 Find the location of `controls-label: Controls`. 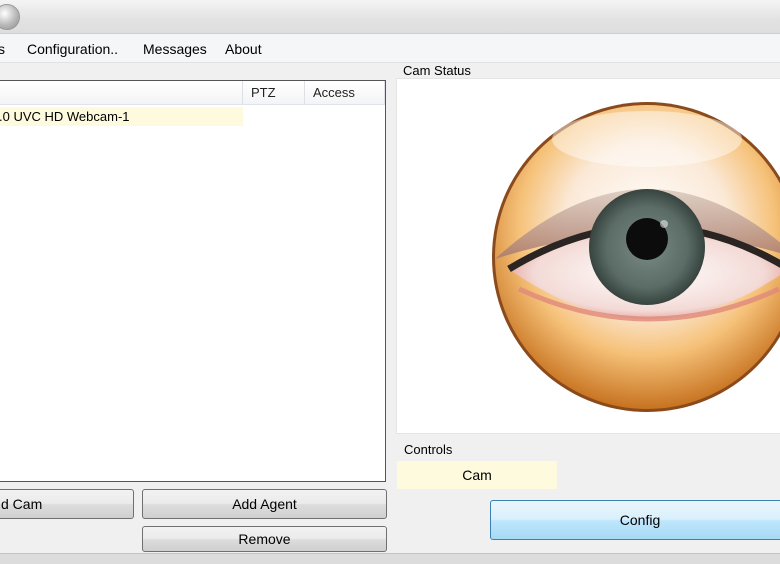

controls-label: Controls is located at coordinates (428, 449).